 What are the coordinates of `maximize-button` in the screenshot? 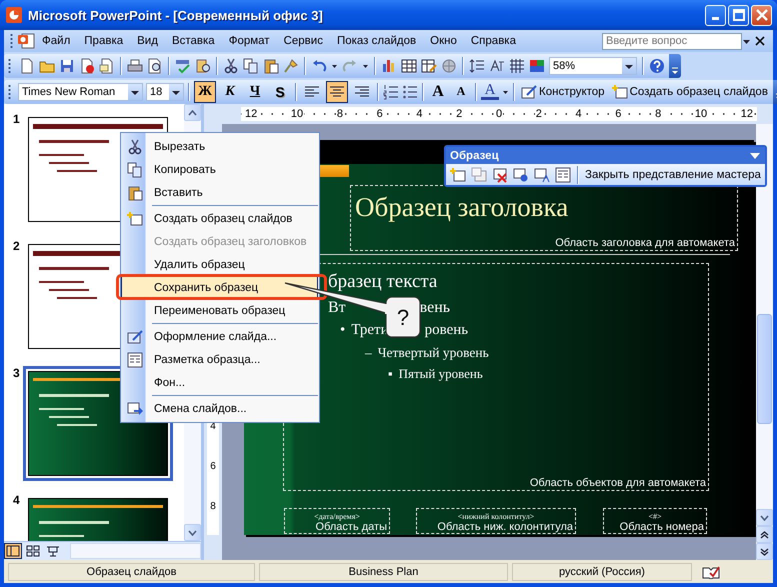 It's located at (738, 15).